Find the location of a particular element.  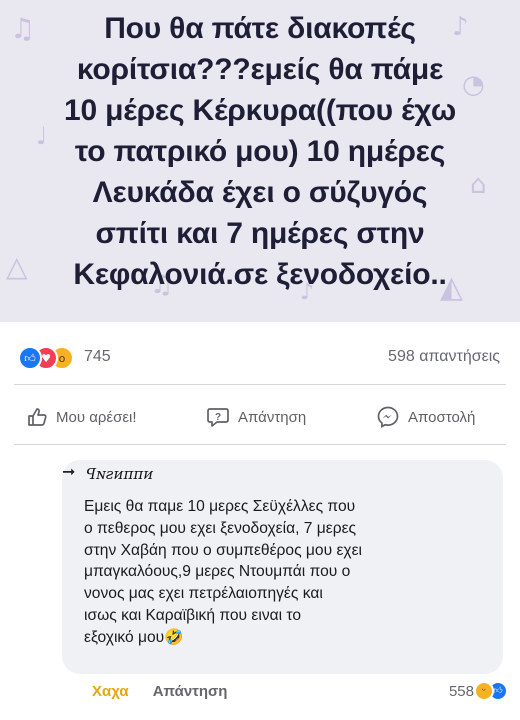

send-button: Αποστολή is located at coordinates (425, 417).